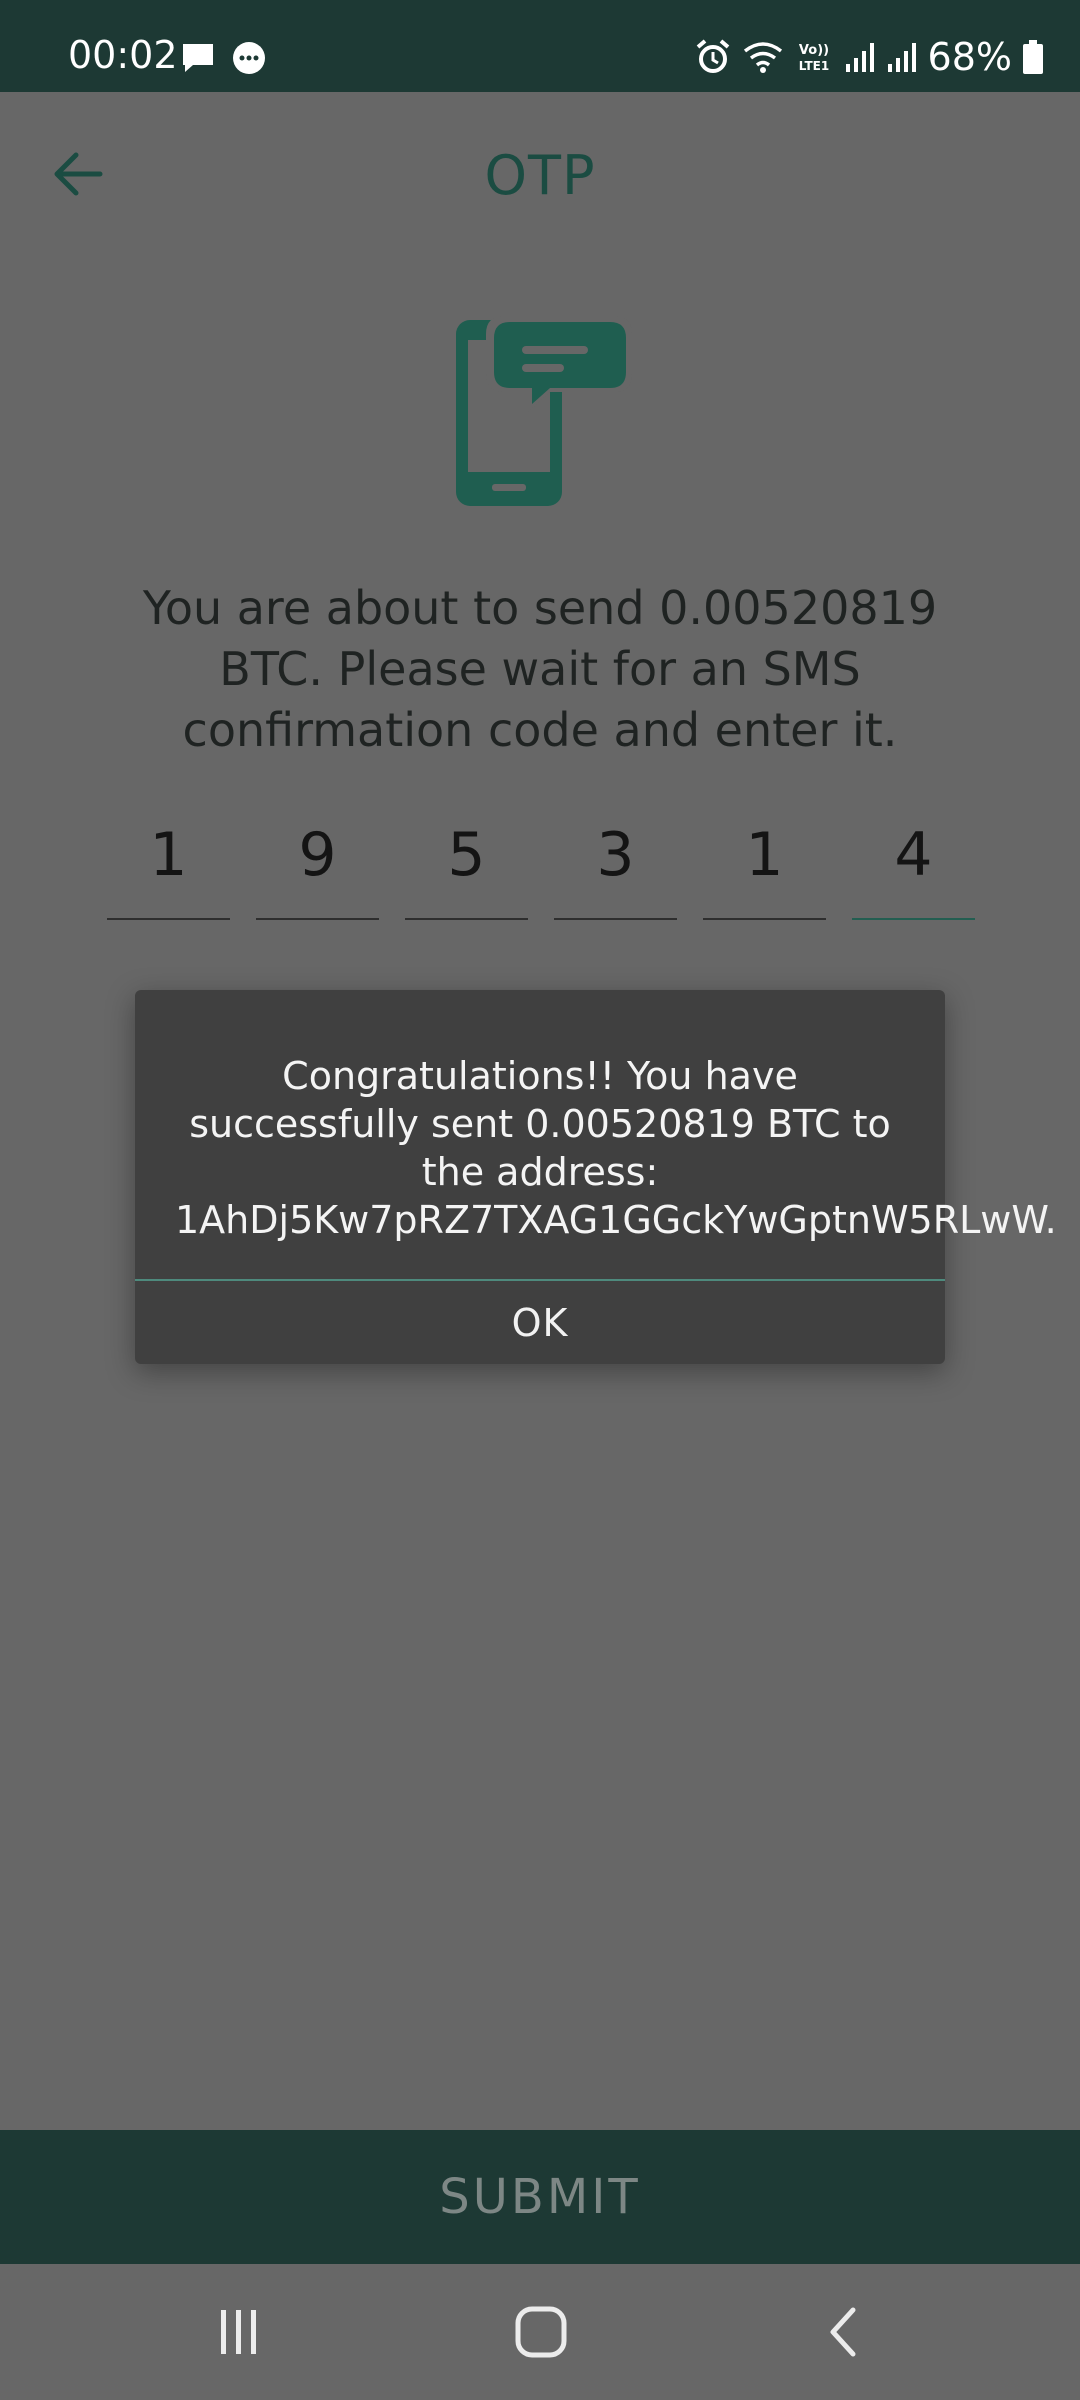  I want to click on nav-back-button, so click(845, 2332).